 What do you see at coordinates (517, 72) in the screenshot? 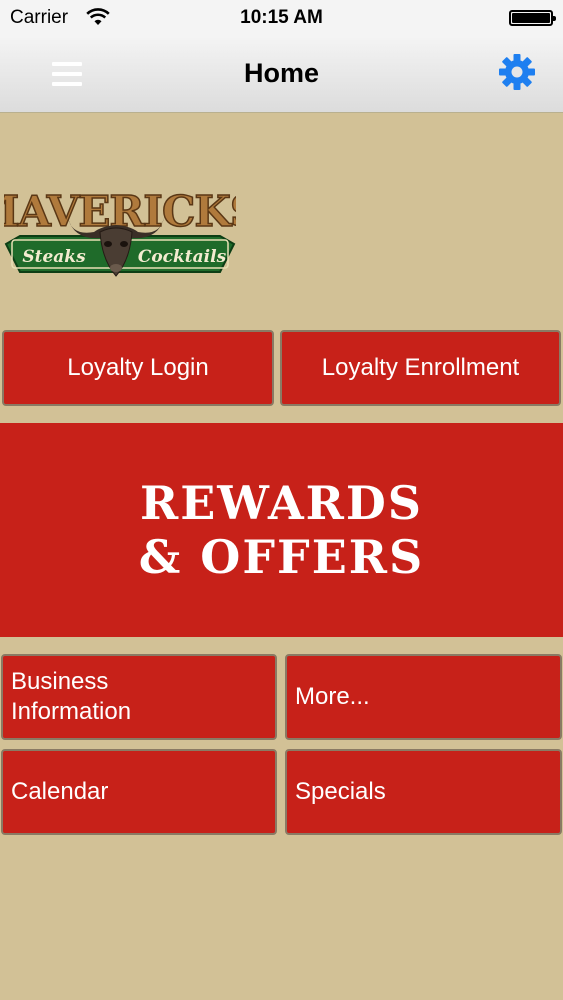
I see `gear-icon` at bounding box center [517, 72].